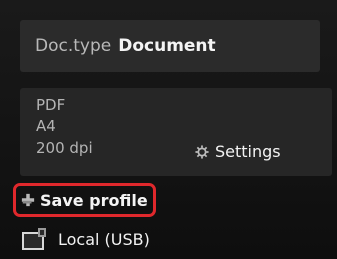 Image resolution: width=337 pixels, height=259 pixels. I want to click on save-profile-label: Save profile, so click(94, 200).